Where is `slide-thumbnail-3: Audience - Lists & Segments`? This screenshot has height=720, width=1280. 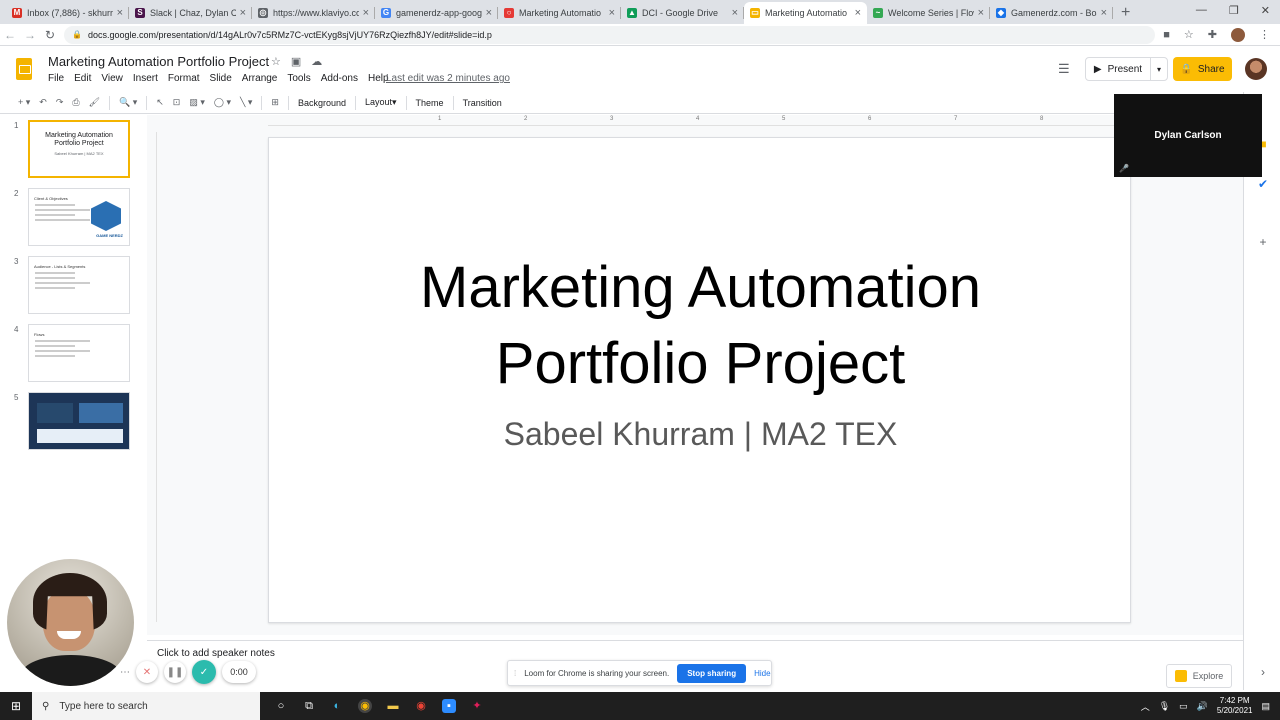 slide-thumbnail-3: Audience - Lists & Segments is located at coordinates (79, 285).